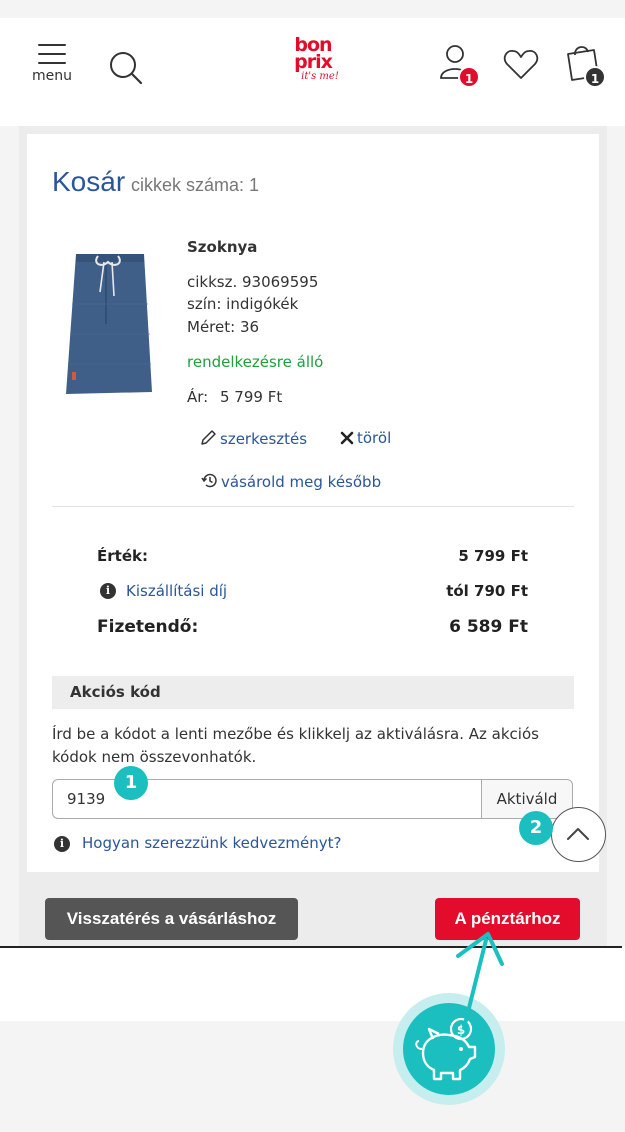 This screenshot has width=625, height=1132. I want to click on wishlist-button, so click(521, 65).